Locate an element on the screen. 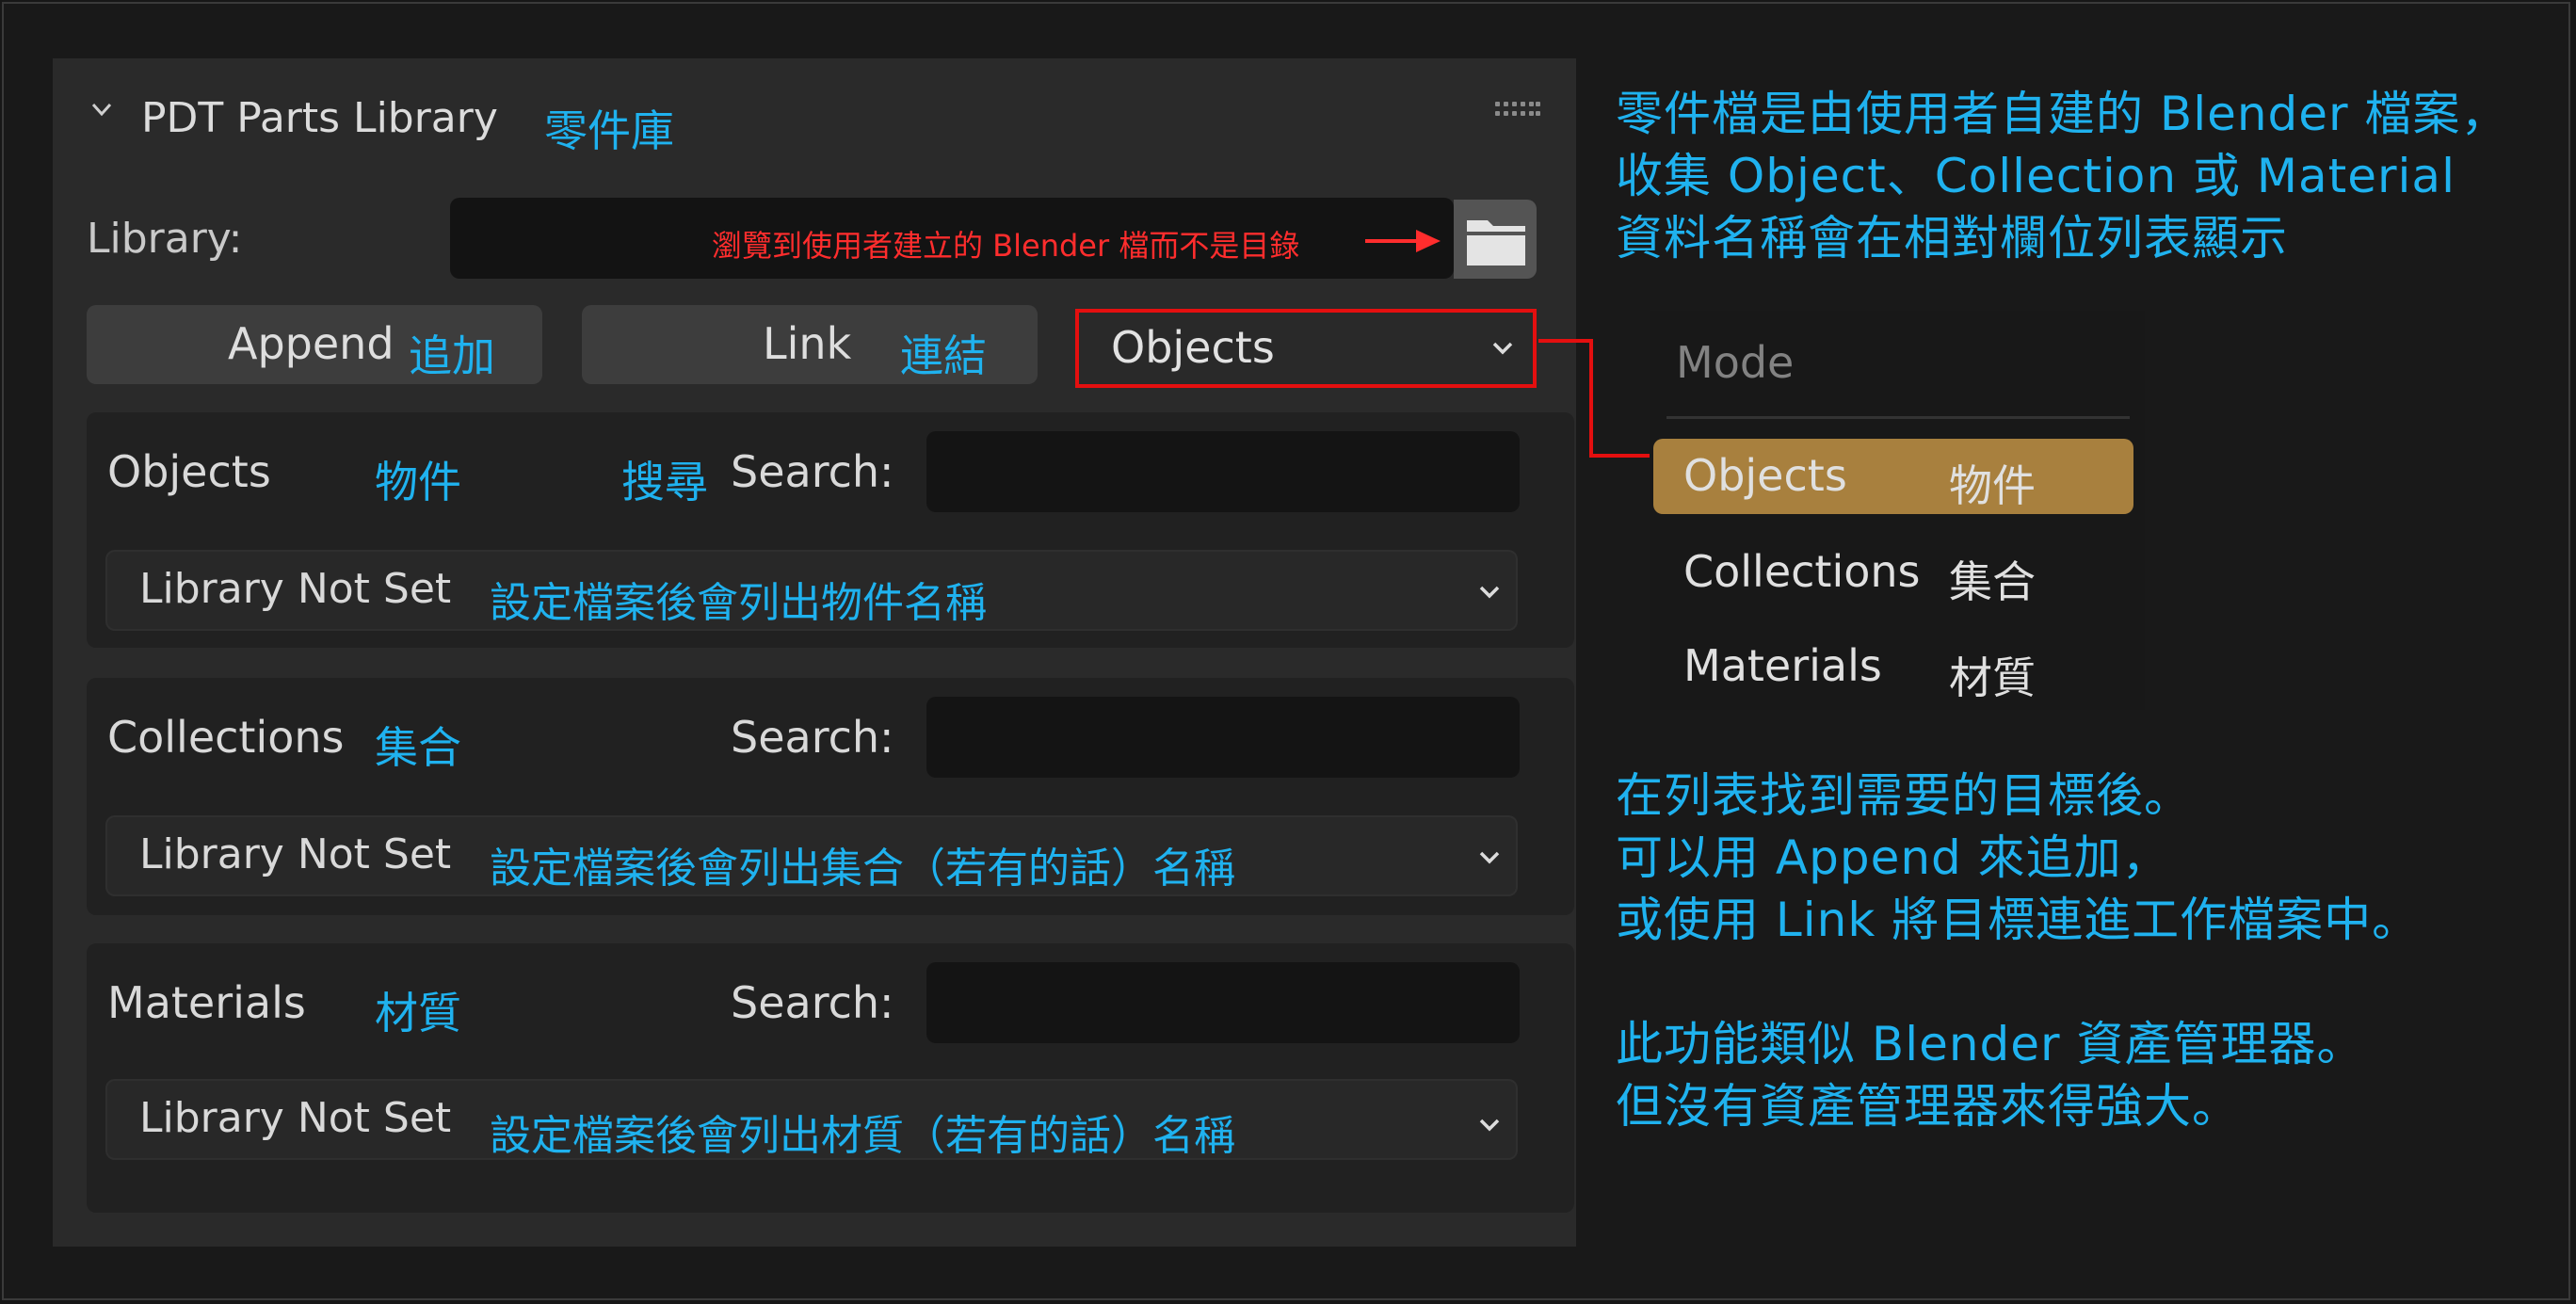  panel-title: PDT Parts Library is located at coordinates (319, 118).